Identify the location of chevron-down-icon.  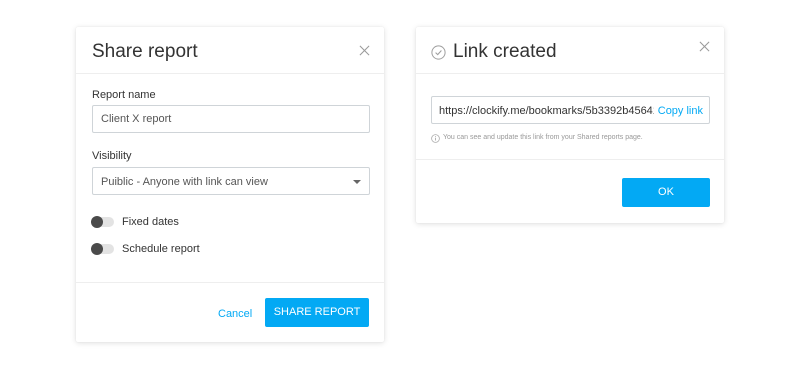
(357, 182).